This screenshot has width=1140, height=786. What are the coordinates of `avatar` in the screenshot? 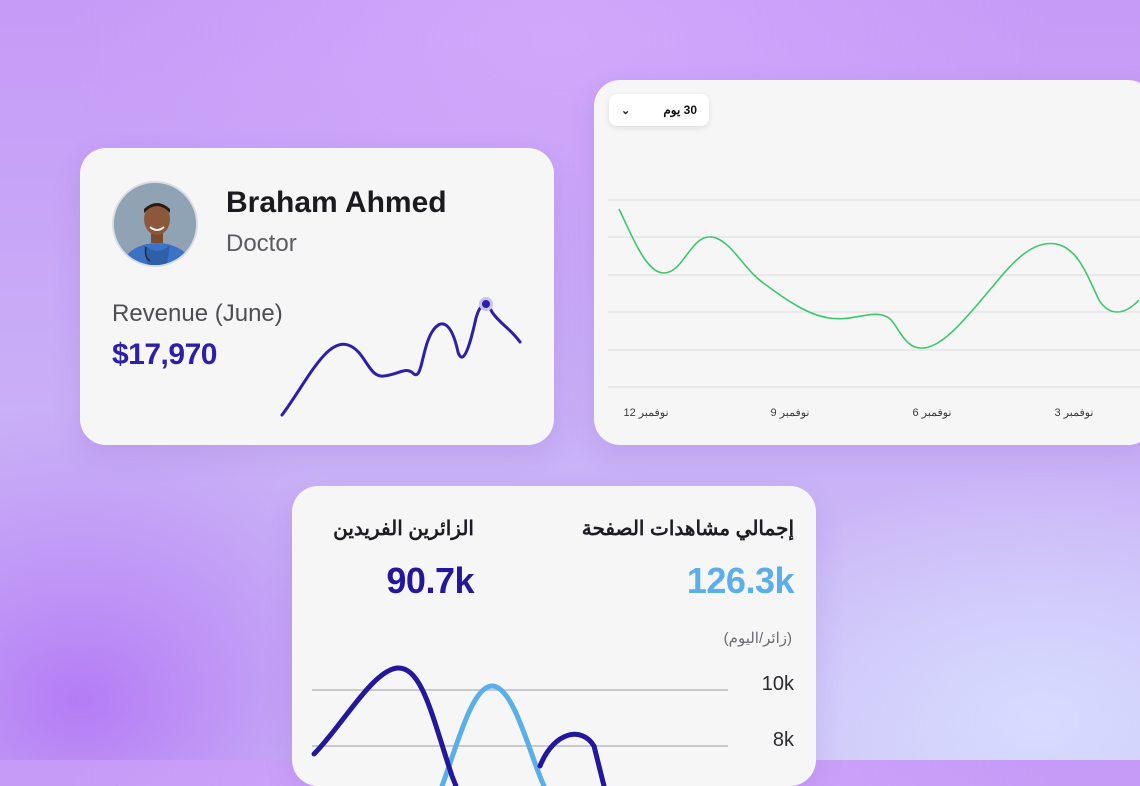 It's located at (155, 224).